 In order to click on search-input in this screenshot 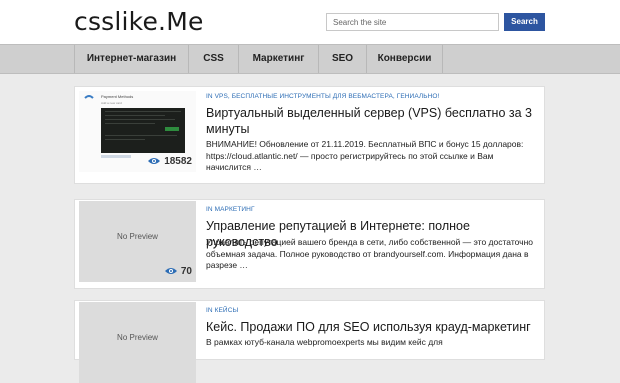, I will do `click(412, 22)`.